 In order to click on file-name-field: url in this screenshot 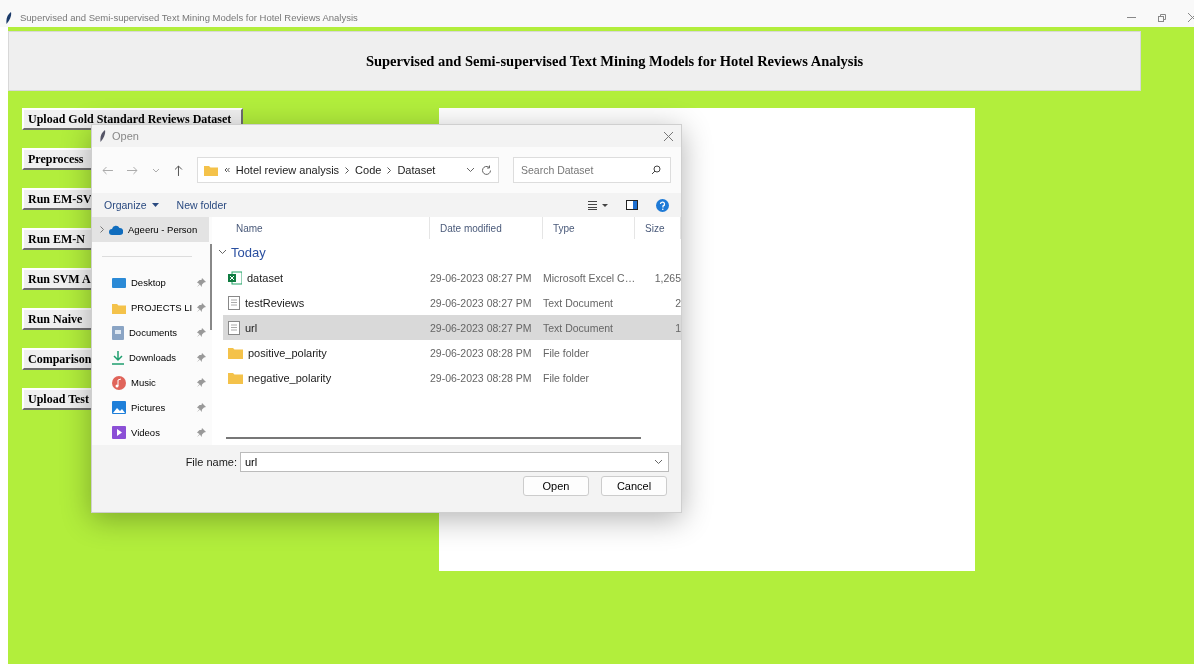, I will do `click(454, 462)`.